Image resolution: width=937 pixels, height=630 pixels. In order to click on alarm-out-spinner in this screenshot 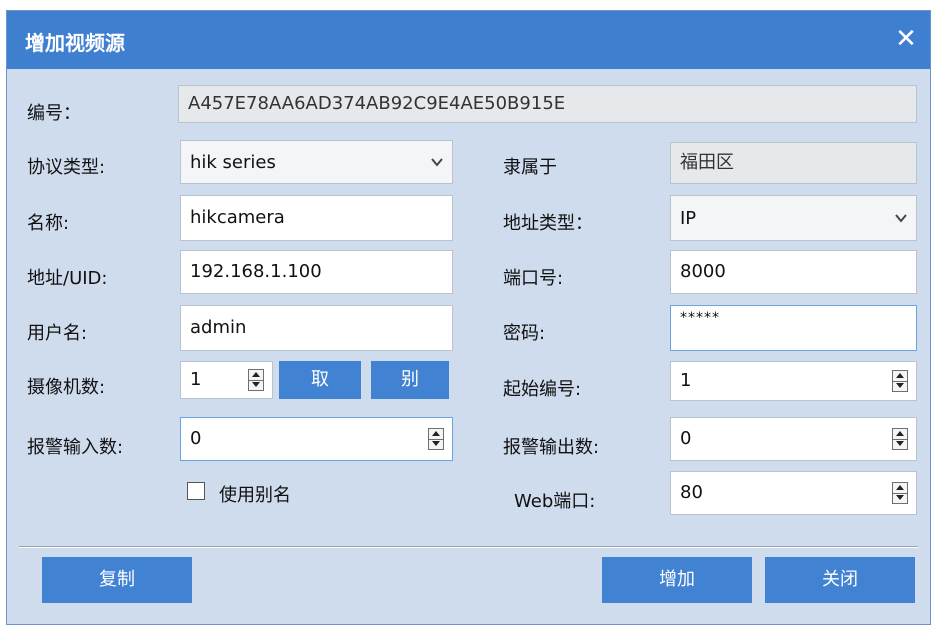, I will do `click(900, 439)`.